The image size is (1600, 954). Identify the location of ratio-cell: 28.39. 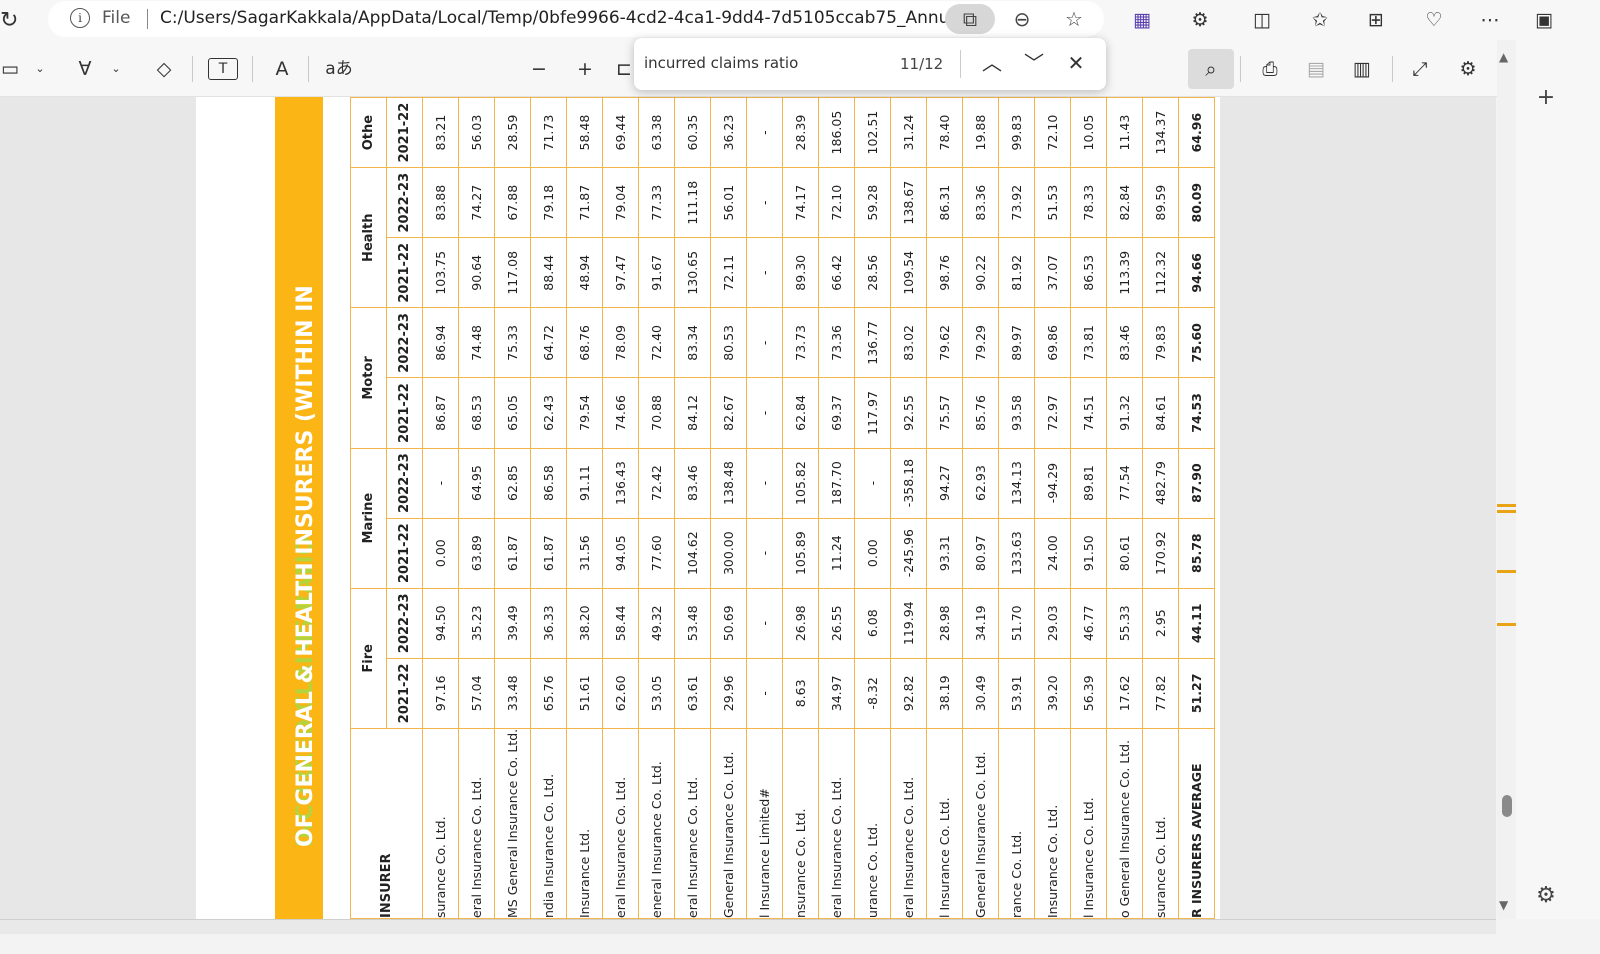
(800, 132).